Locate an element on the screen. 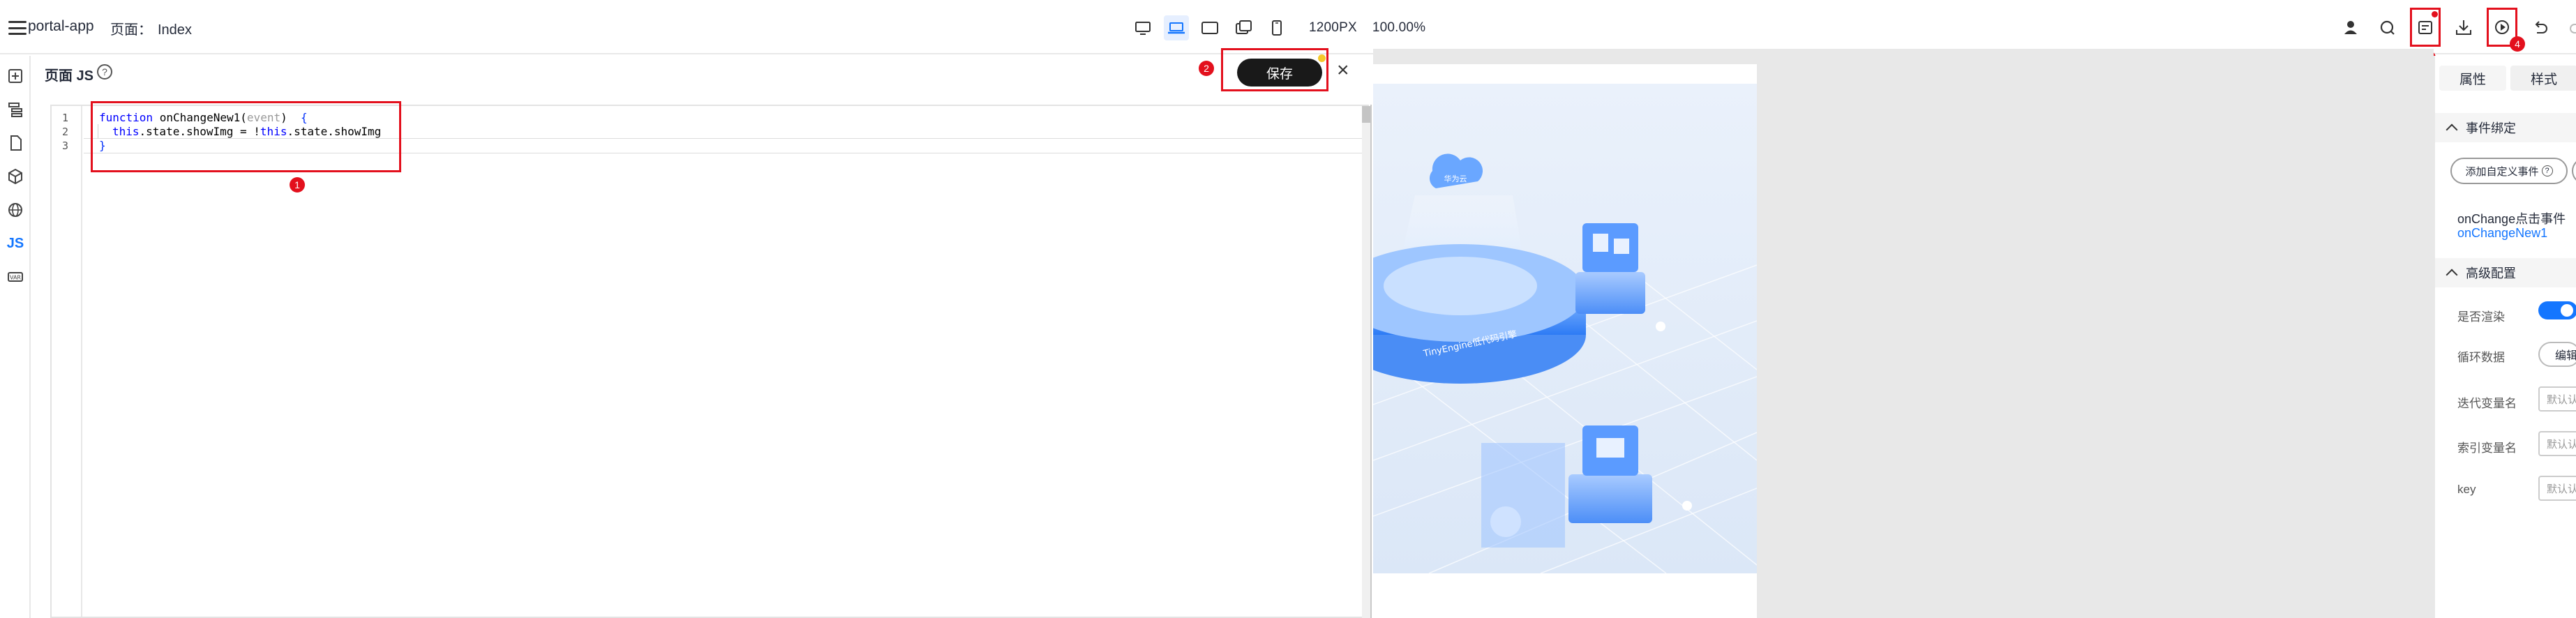  index-var-input: 默认认 is located at coordinates (2557, 443).